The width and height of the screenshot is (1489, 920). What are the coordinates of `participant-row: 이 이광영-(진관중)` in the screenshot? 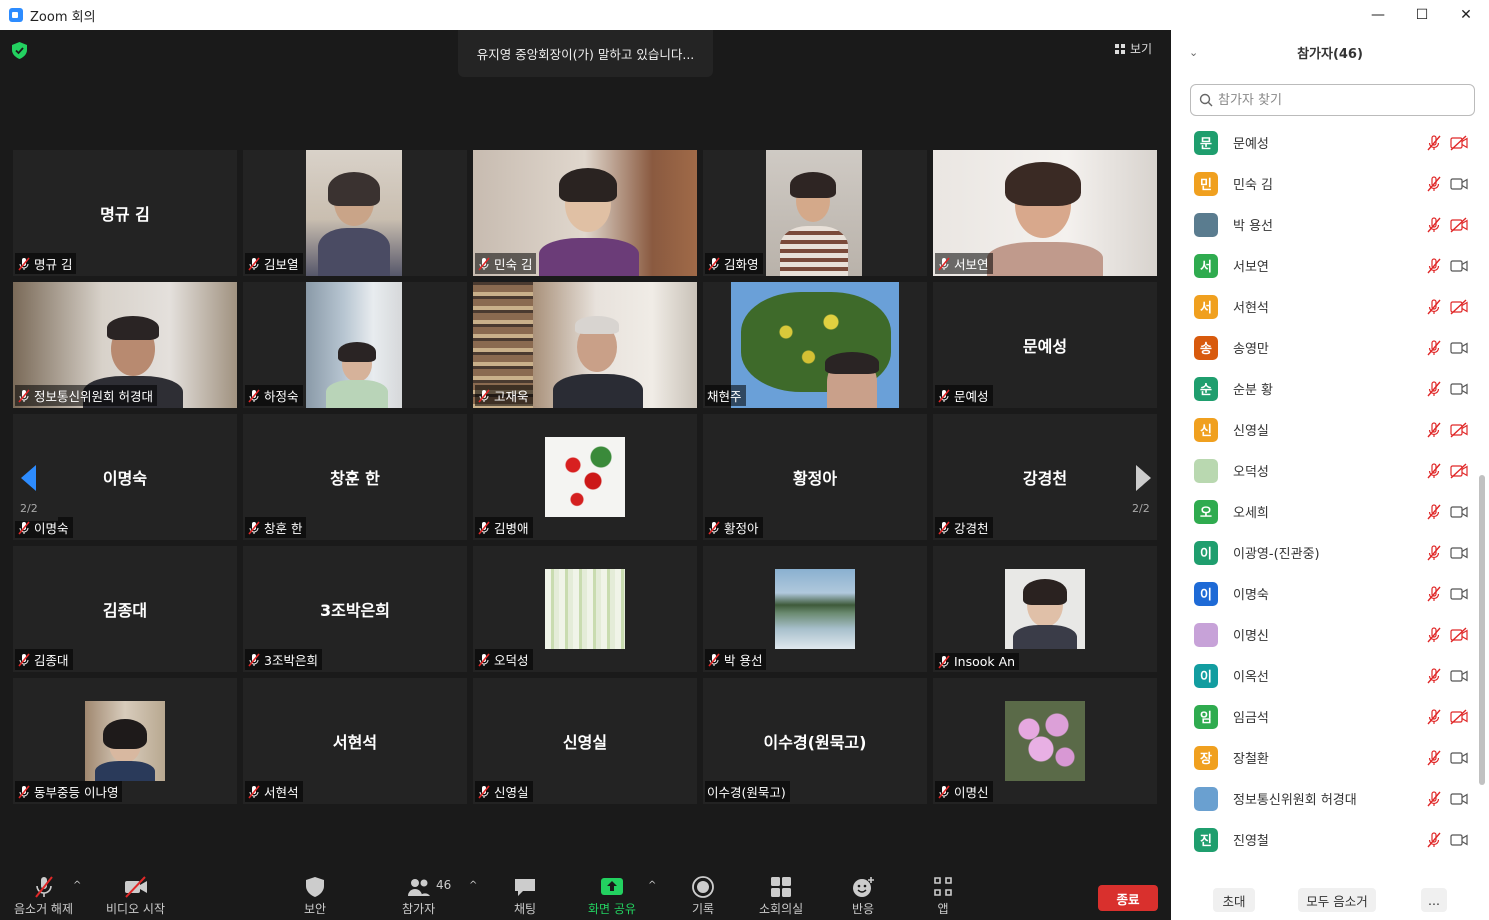 It's located at (1325, 552).